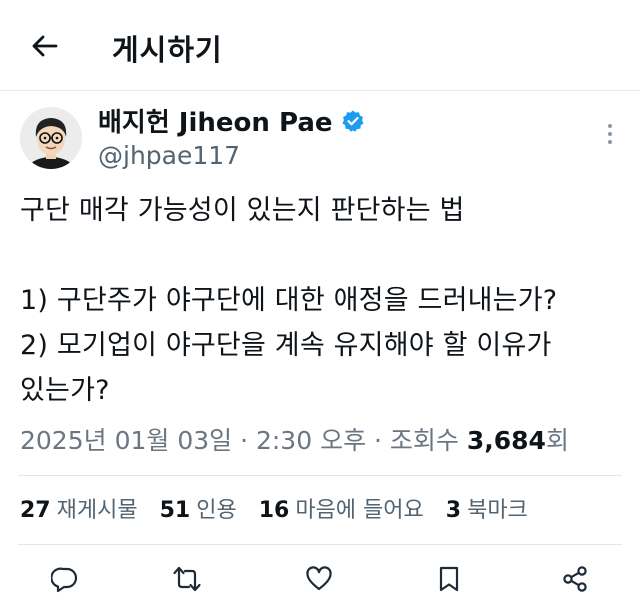 The image size is (640, 610). What do you see at coordinates (167, 50) in the screenshot?
I see `page-title: 게시하기` at bounding box center [167, 50].